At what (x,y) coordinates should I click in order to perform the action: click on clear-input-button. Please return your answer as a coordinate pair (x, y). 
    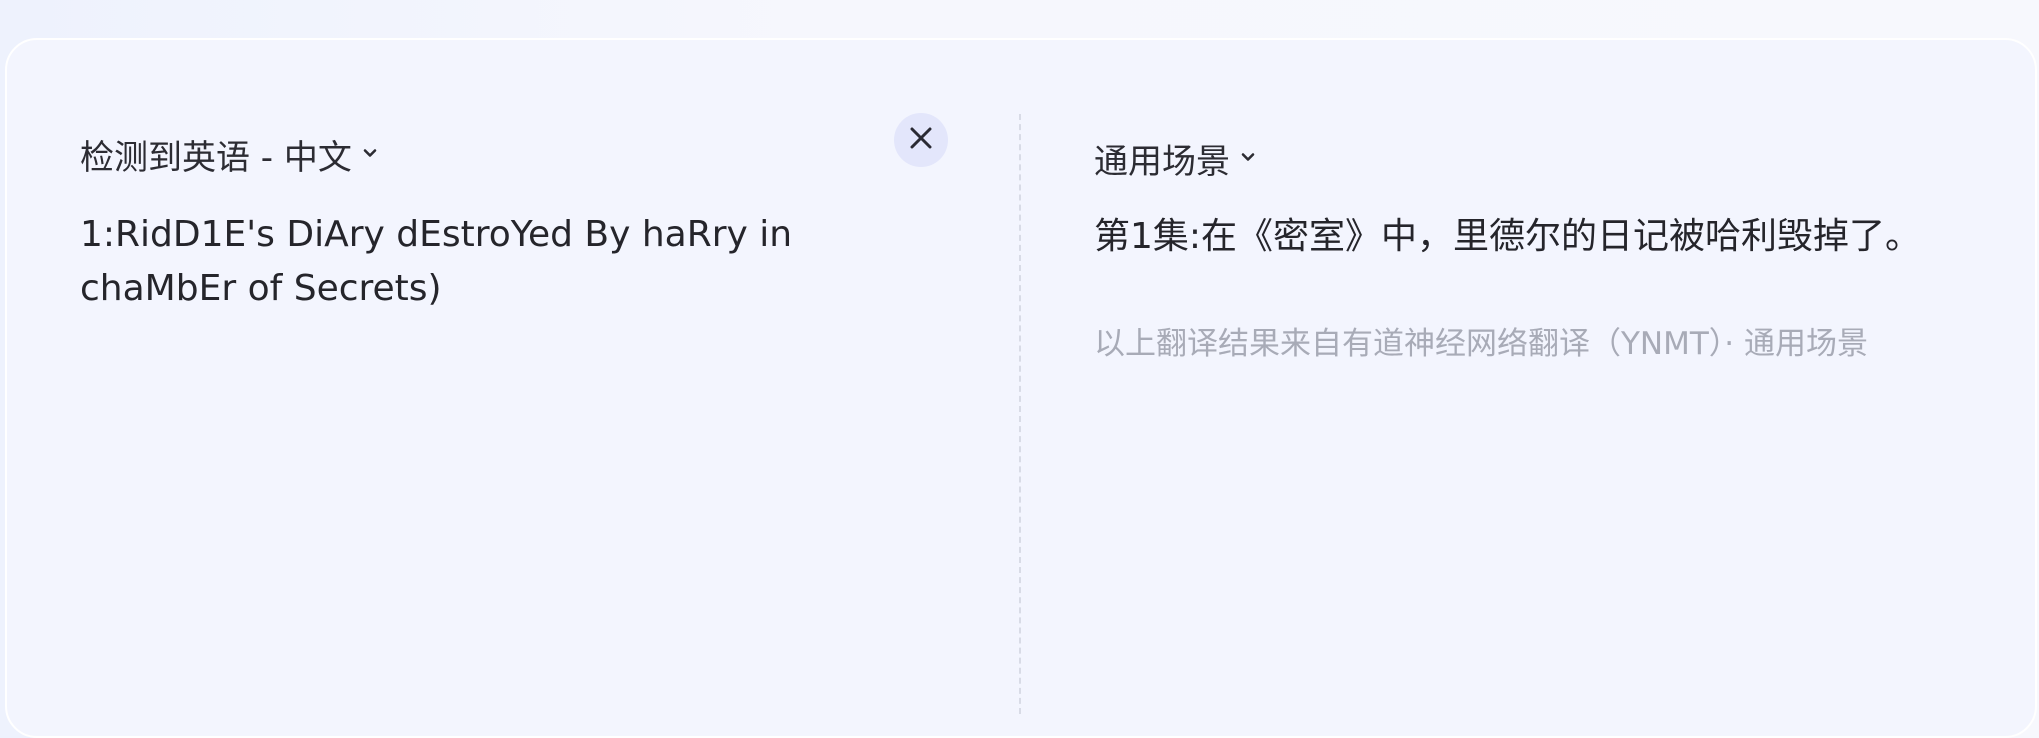
    Looking at the image, I should click on (921, 140).